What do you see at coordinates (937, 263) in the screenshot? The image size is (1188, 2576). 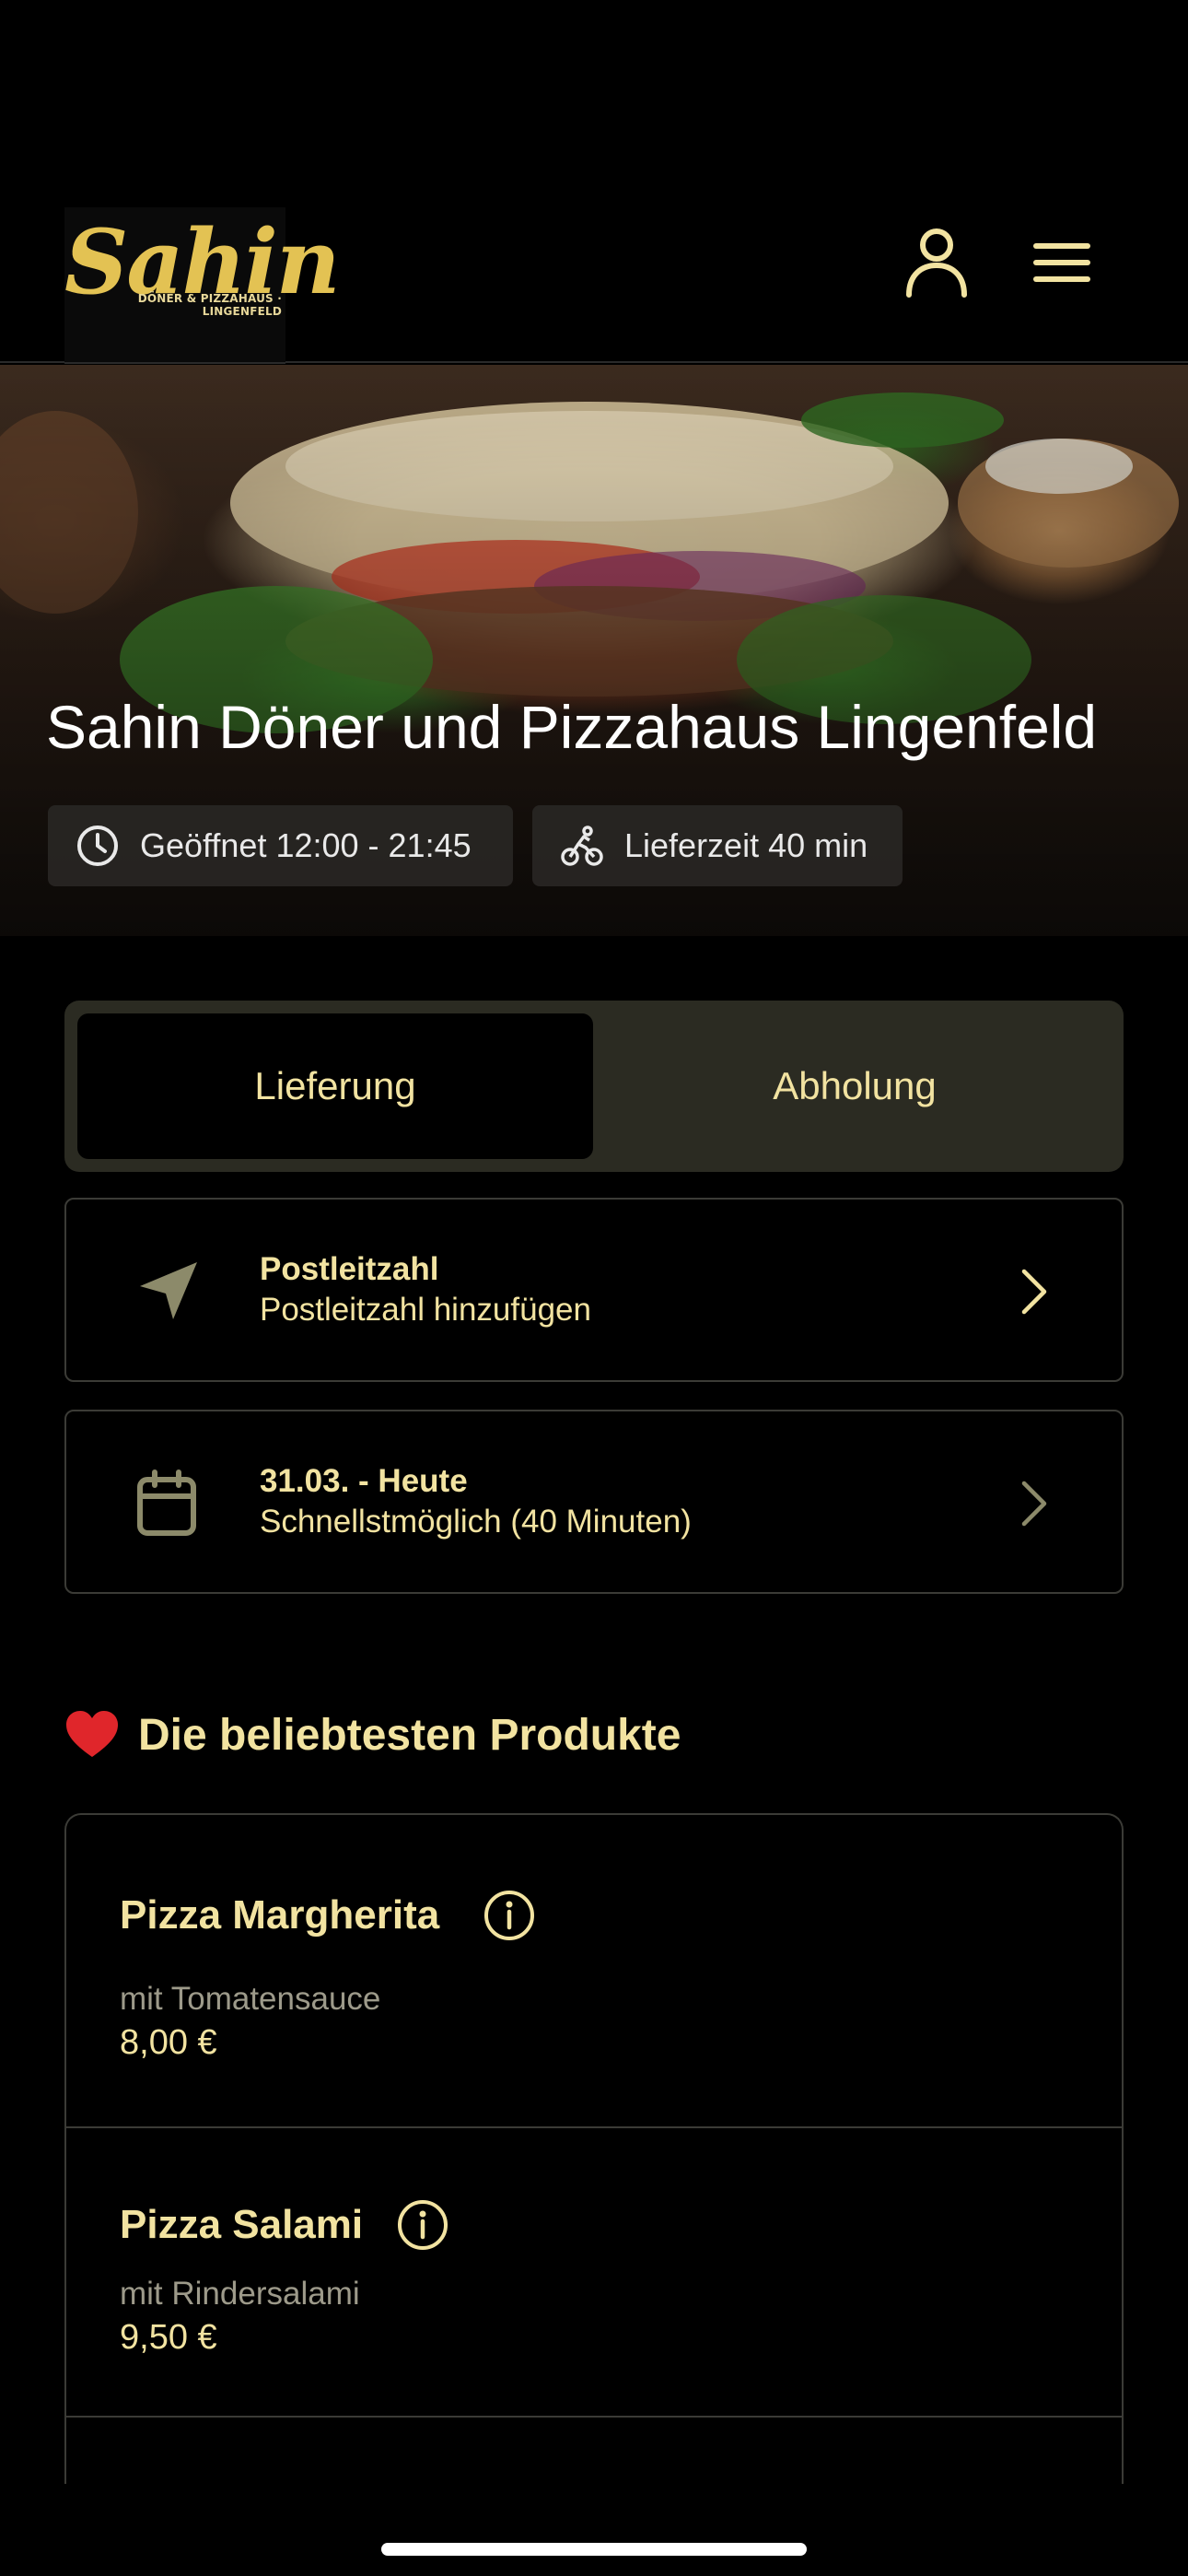 I see `user-icon` at bounding box center [937, 263].